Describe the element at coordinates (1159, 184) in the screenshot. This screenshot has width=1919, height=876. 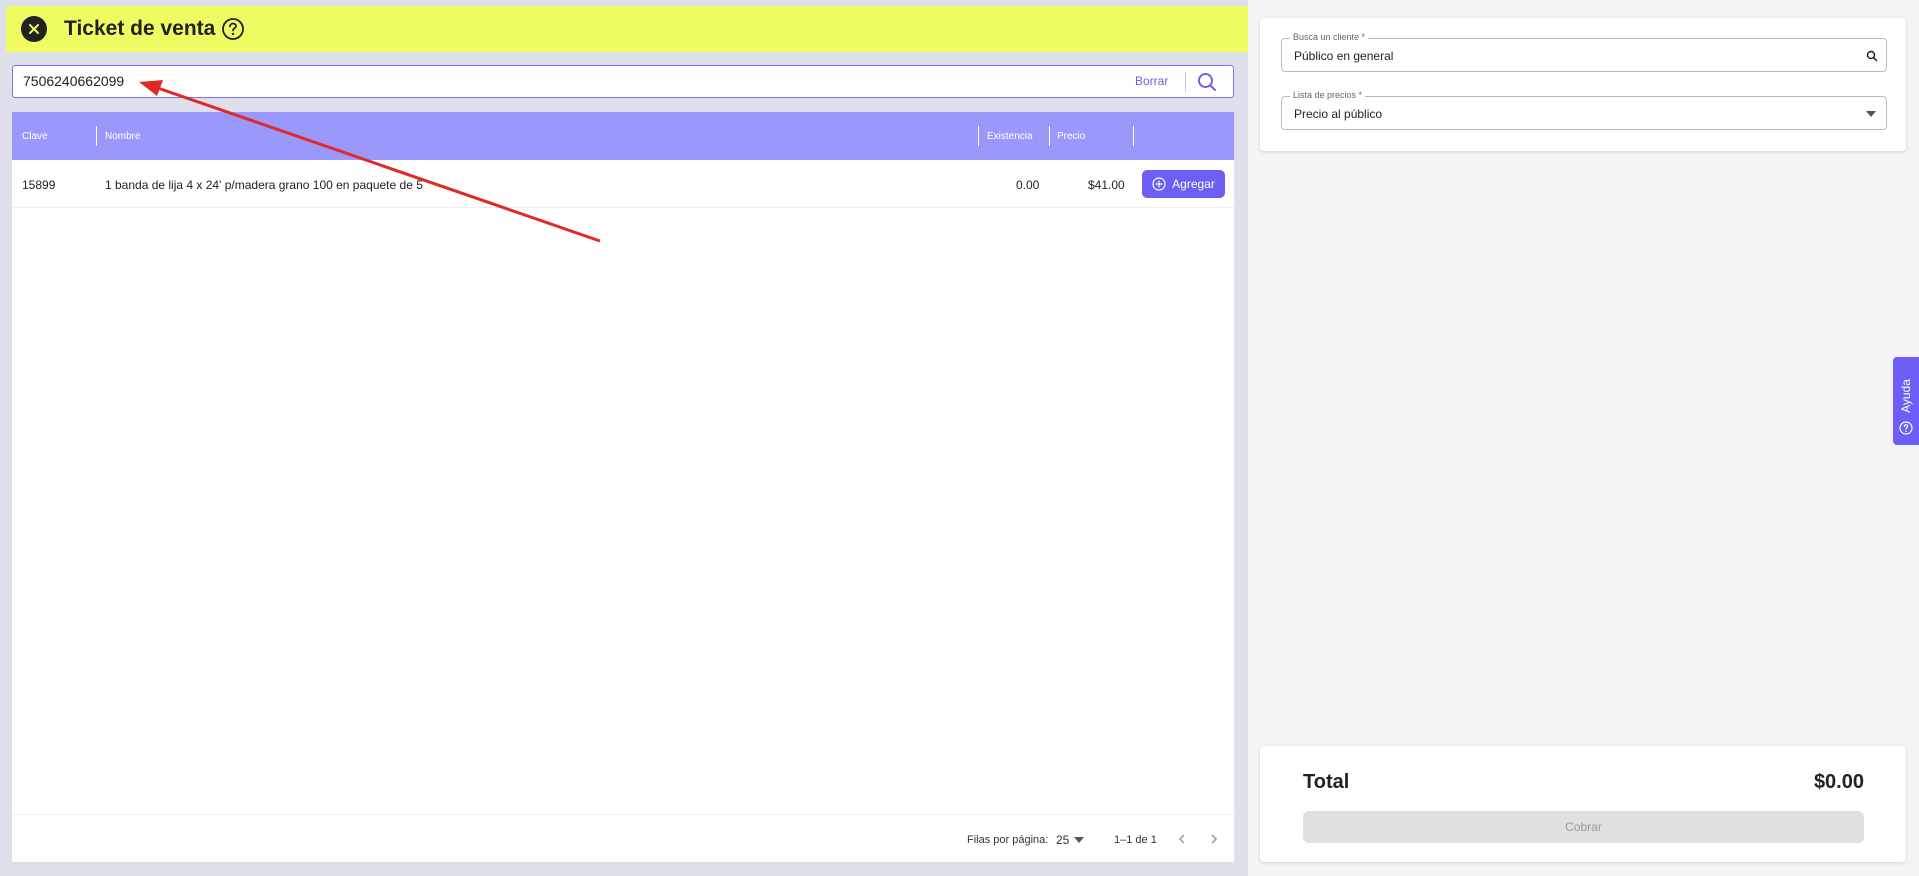
I see `plus-circle-icon` at that location.